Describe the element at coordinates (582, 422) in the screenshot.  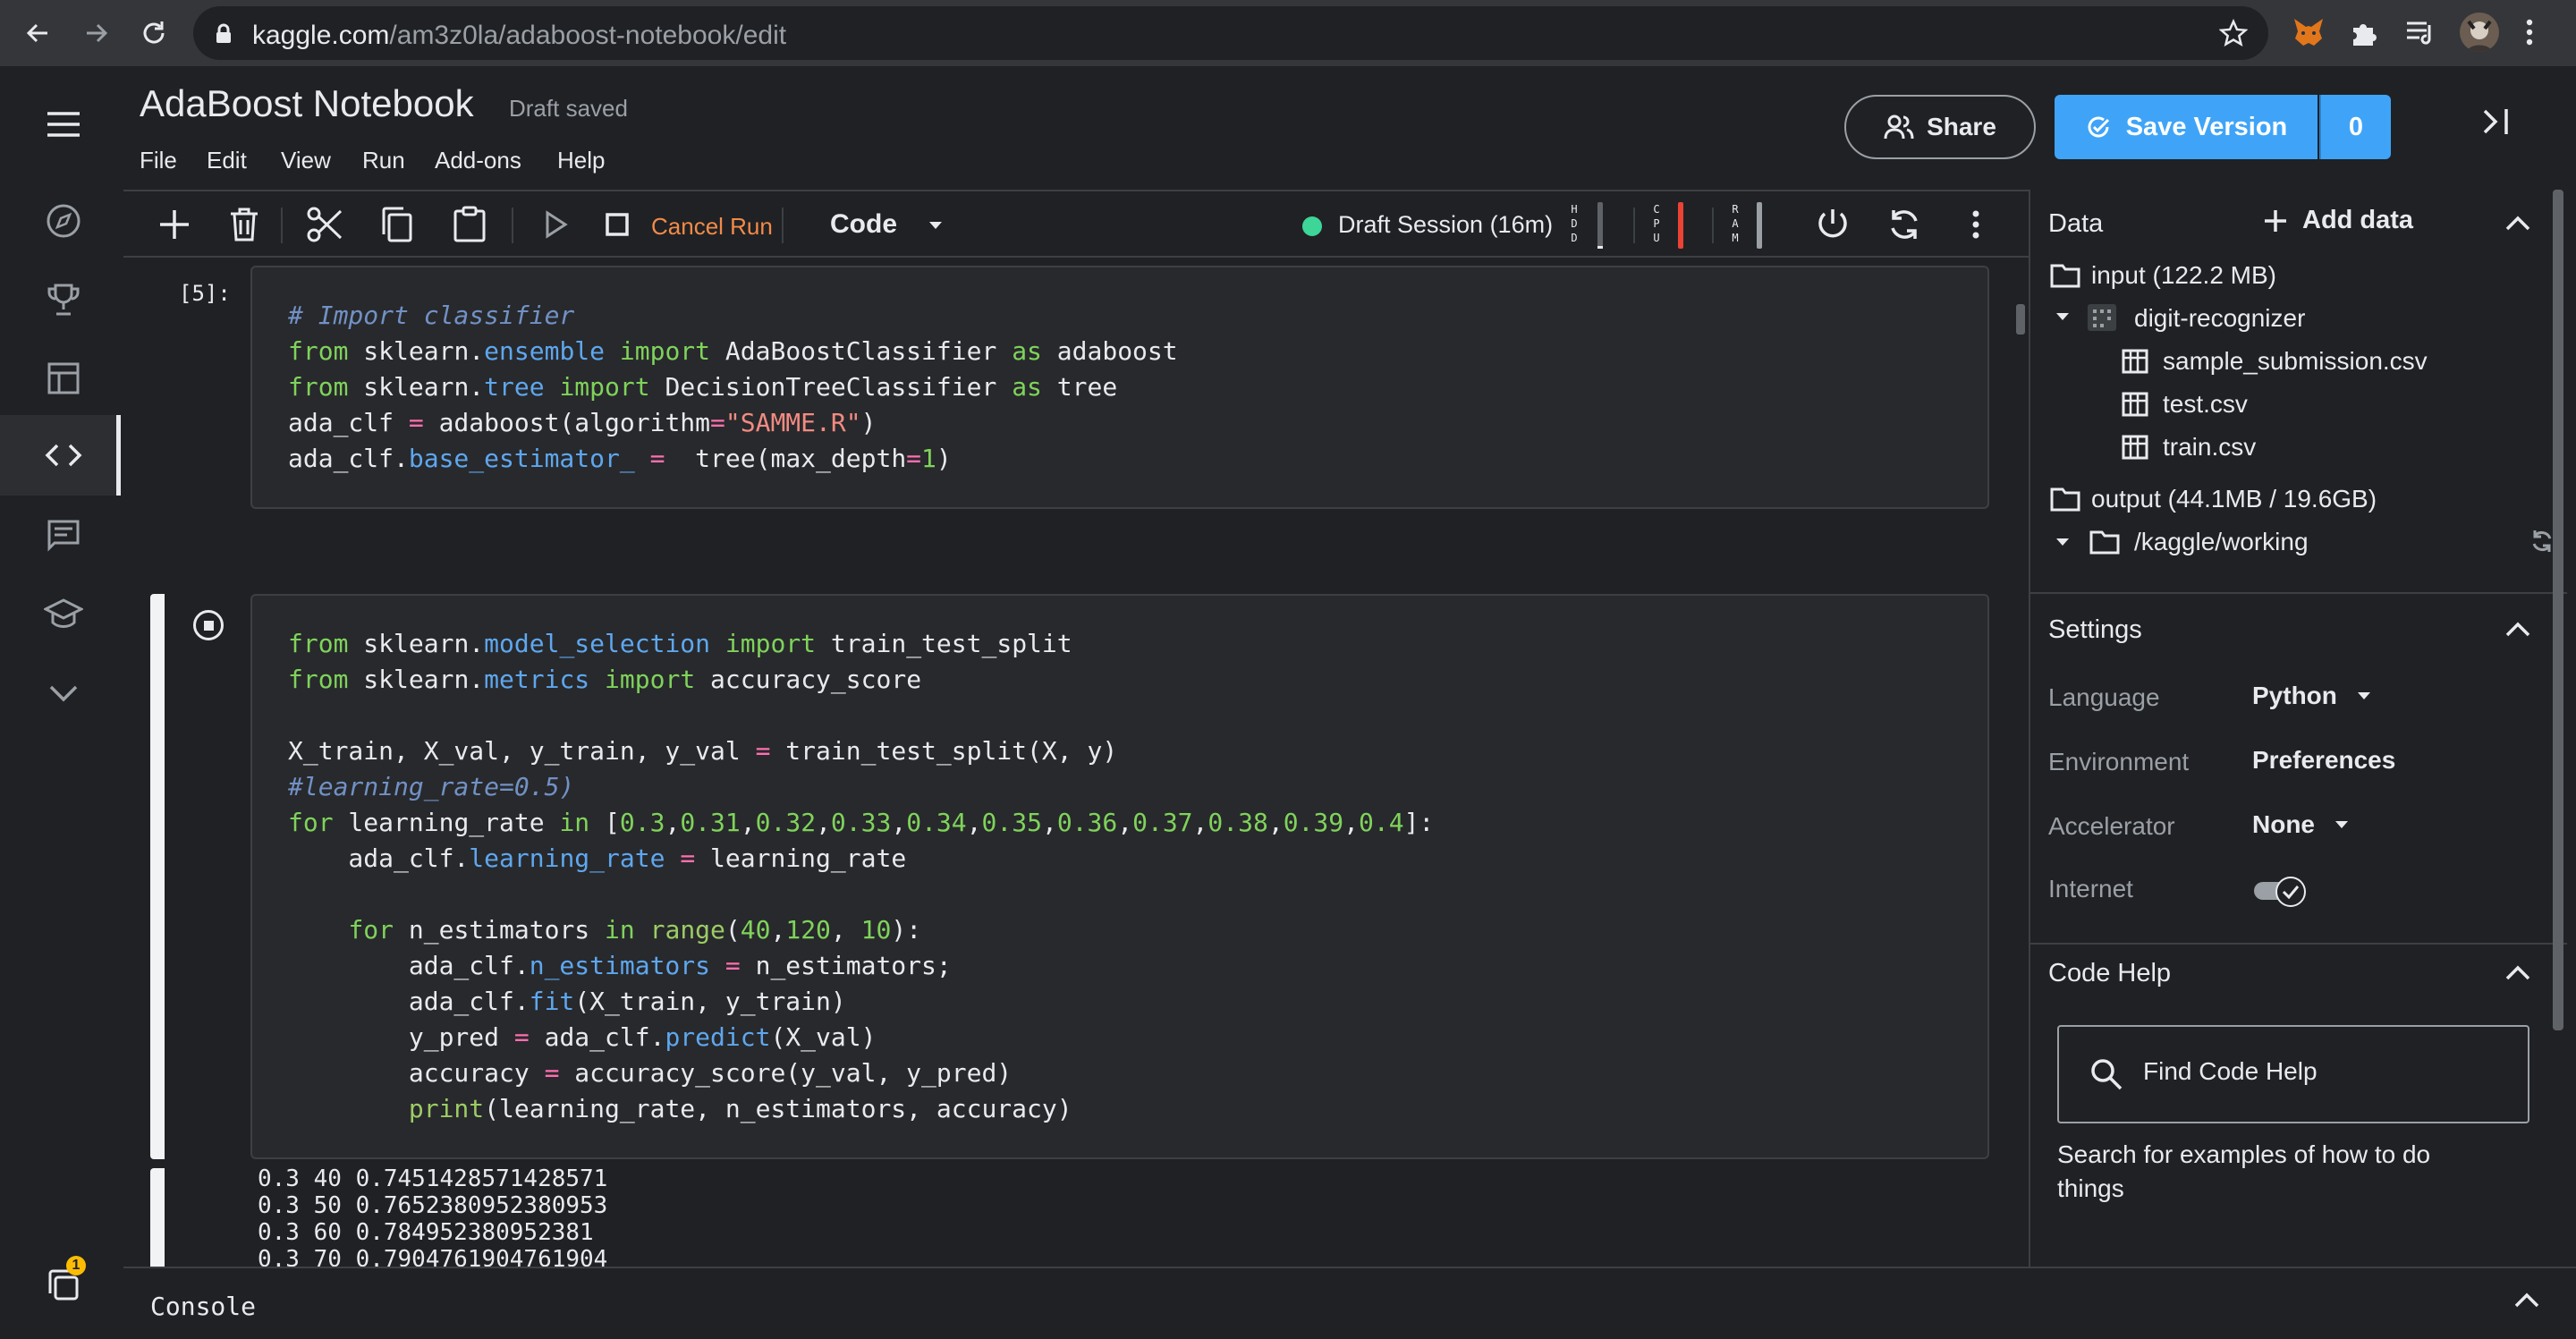
I see `code-line: ada_clf = adaboost(algorithm="SAMME.R")` at that location.